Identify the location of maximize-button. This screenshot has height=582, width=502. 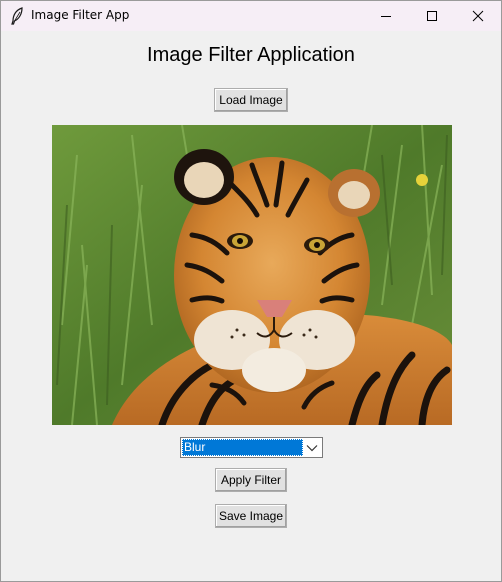
(432, 16).